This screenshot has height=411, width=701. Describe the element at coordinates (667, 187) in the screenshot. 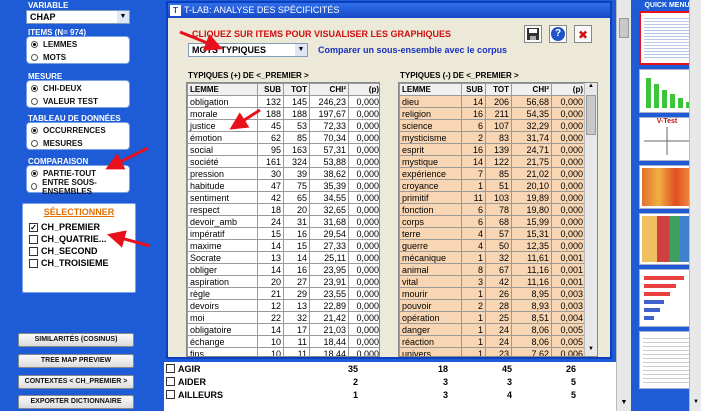

I see `quick-thumb-heatmap` at that location.